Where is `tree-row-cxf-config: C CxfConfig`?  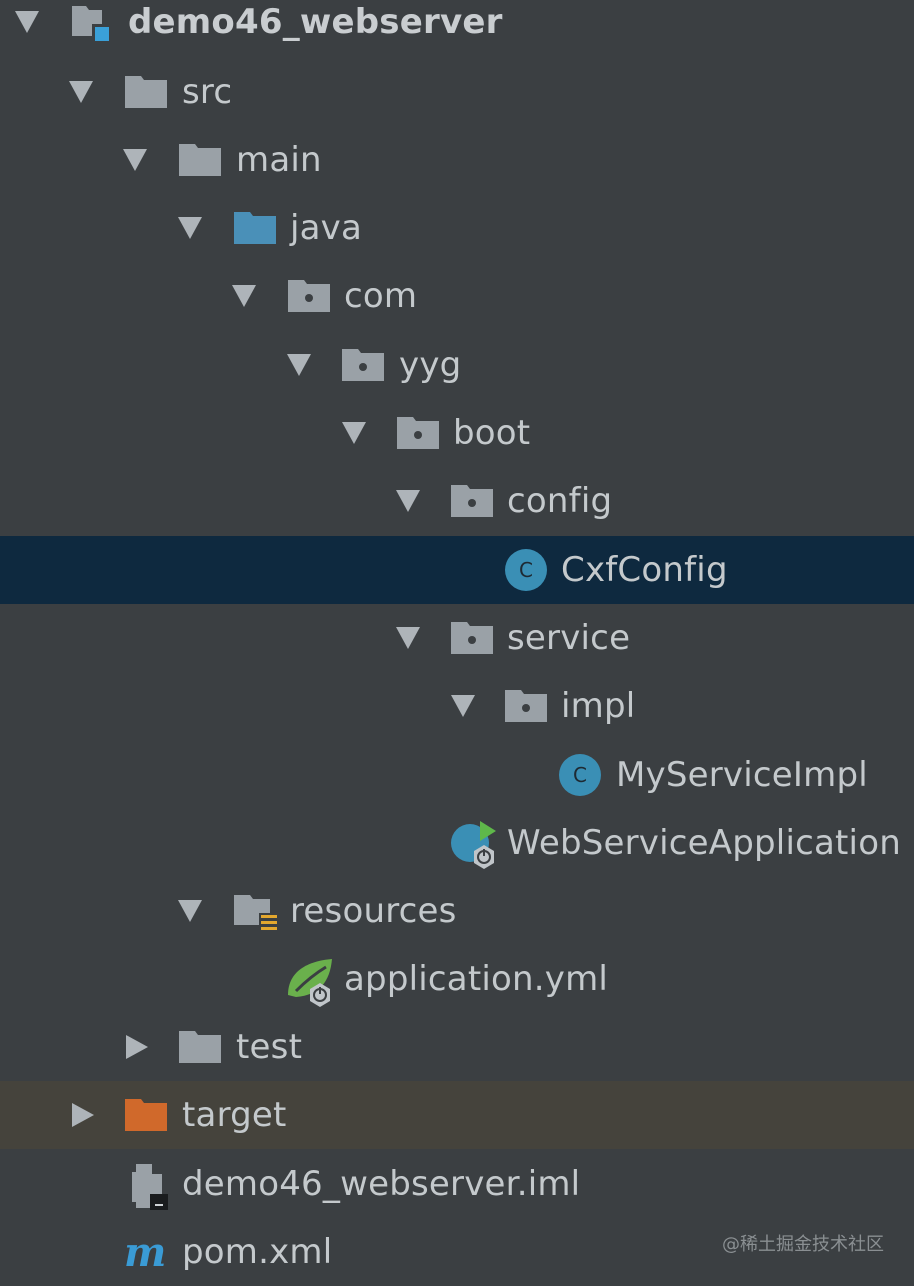 tree-row-cxf-config: C CxfConfig is located at coordinates (457, 570).